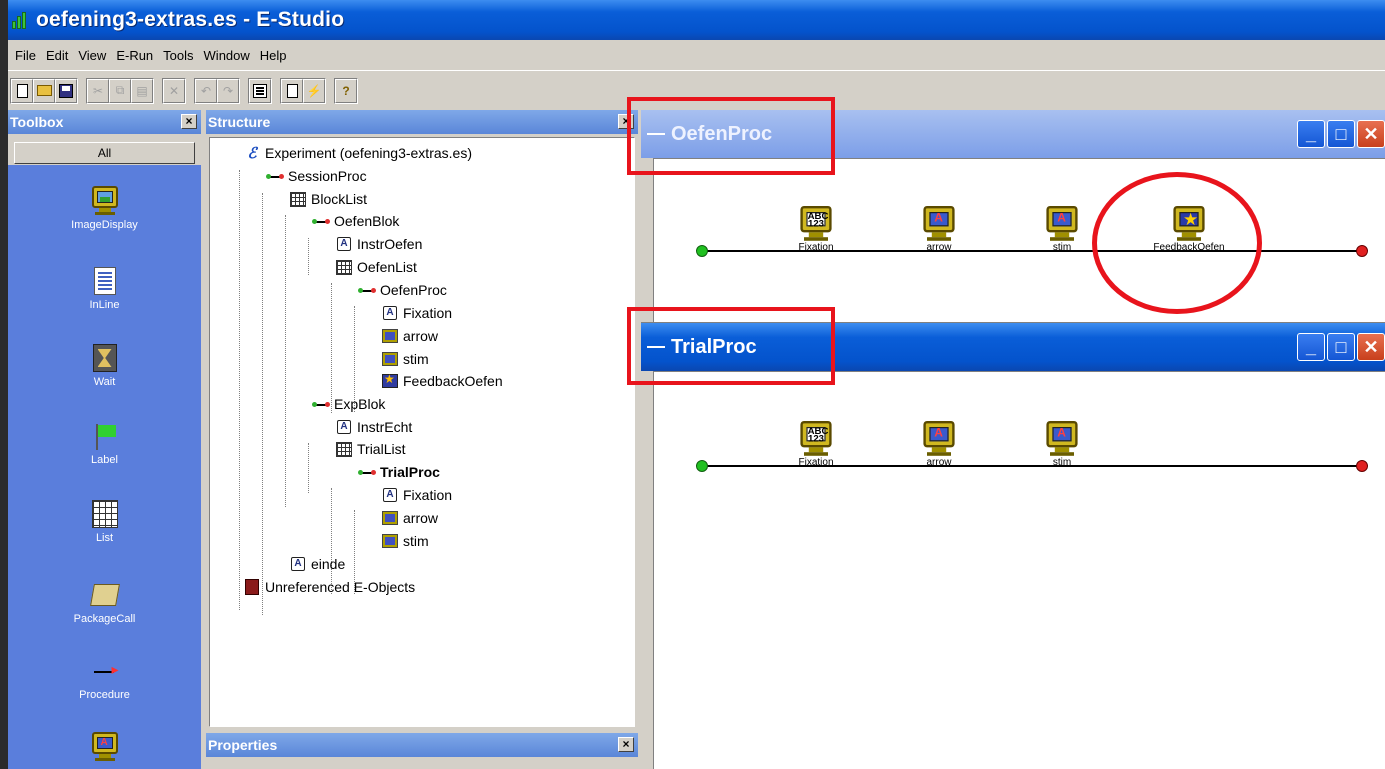 The height and width of the screenshot is (769, 1385). I want to click on tool-imagedisplay: ImageDisplay, so click(104, 215).